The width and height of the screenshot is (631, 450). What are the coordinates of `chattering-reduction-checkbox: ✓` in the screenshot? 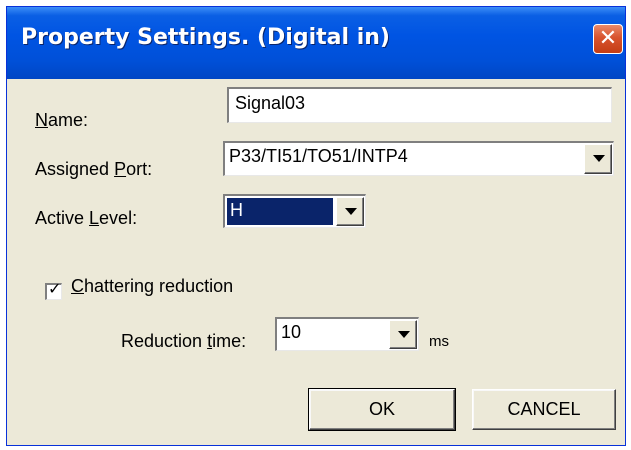 It's located at (53, 289).